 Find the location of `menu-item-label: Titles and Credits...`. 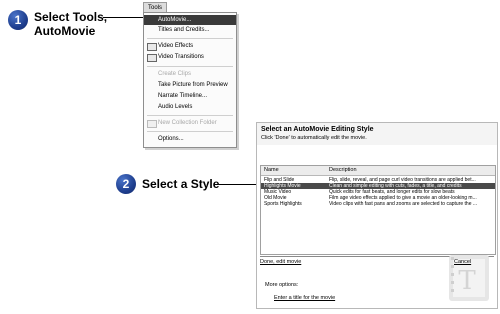

menu-item-label: Titles and Credits... is located at coordinates (184, 30).